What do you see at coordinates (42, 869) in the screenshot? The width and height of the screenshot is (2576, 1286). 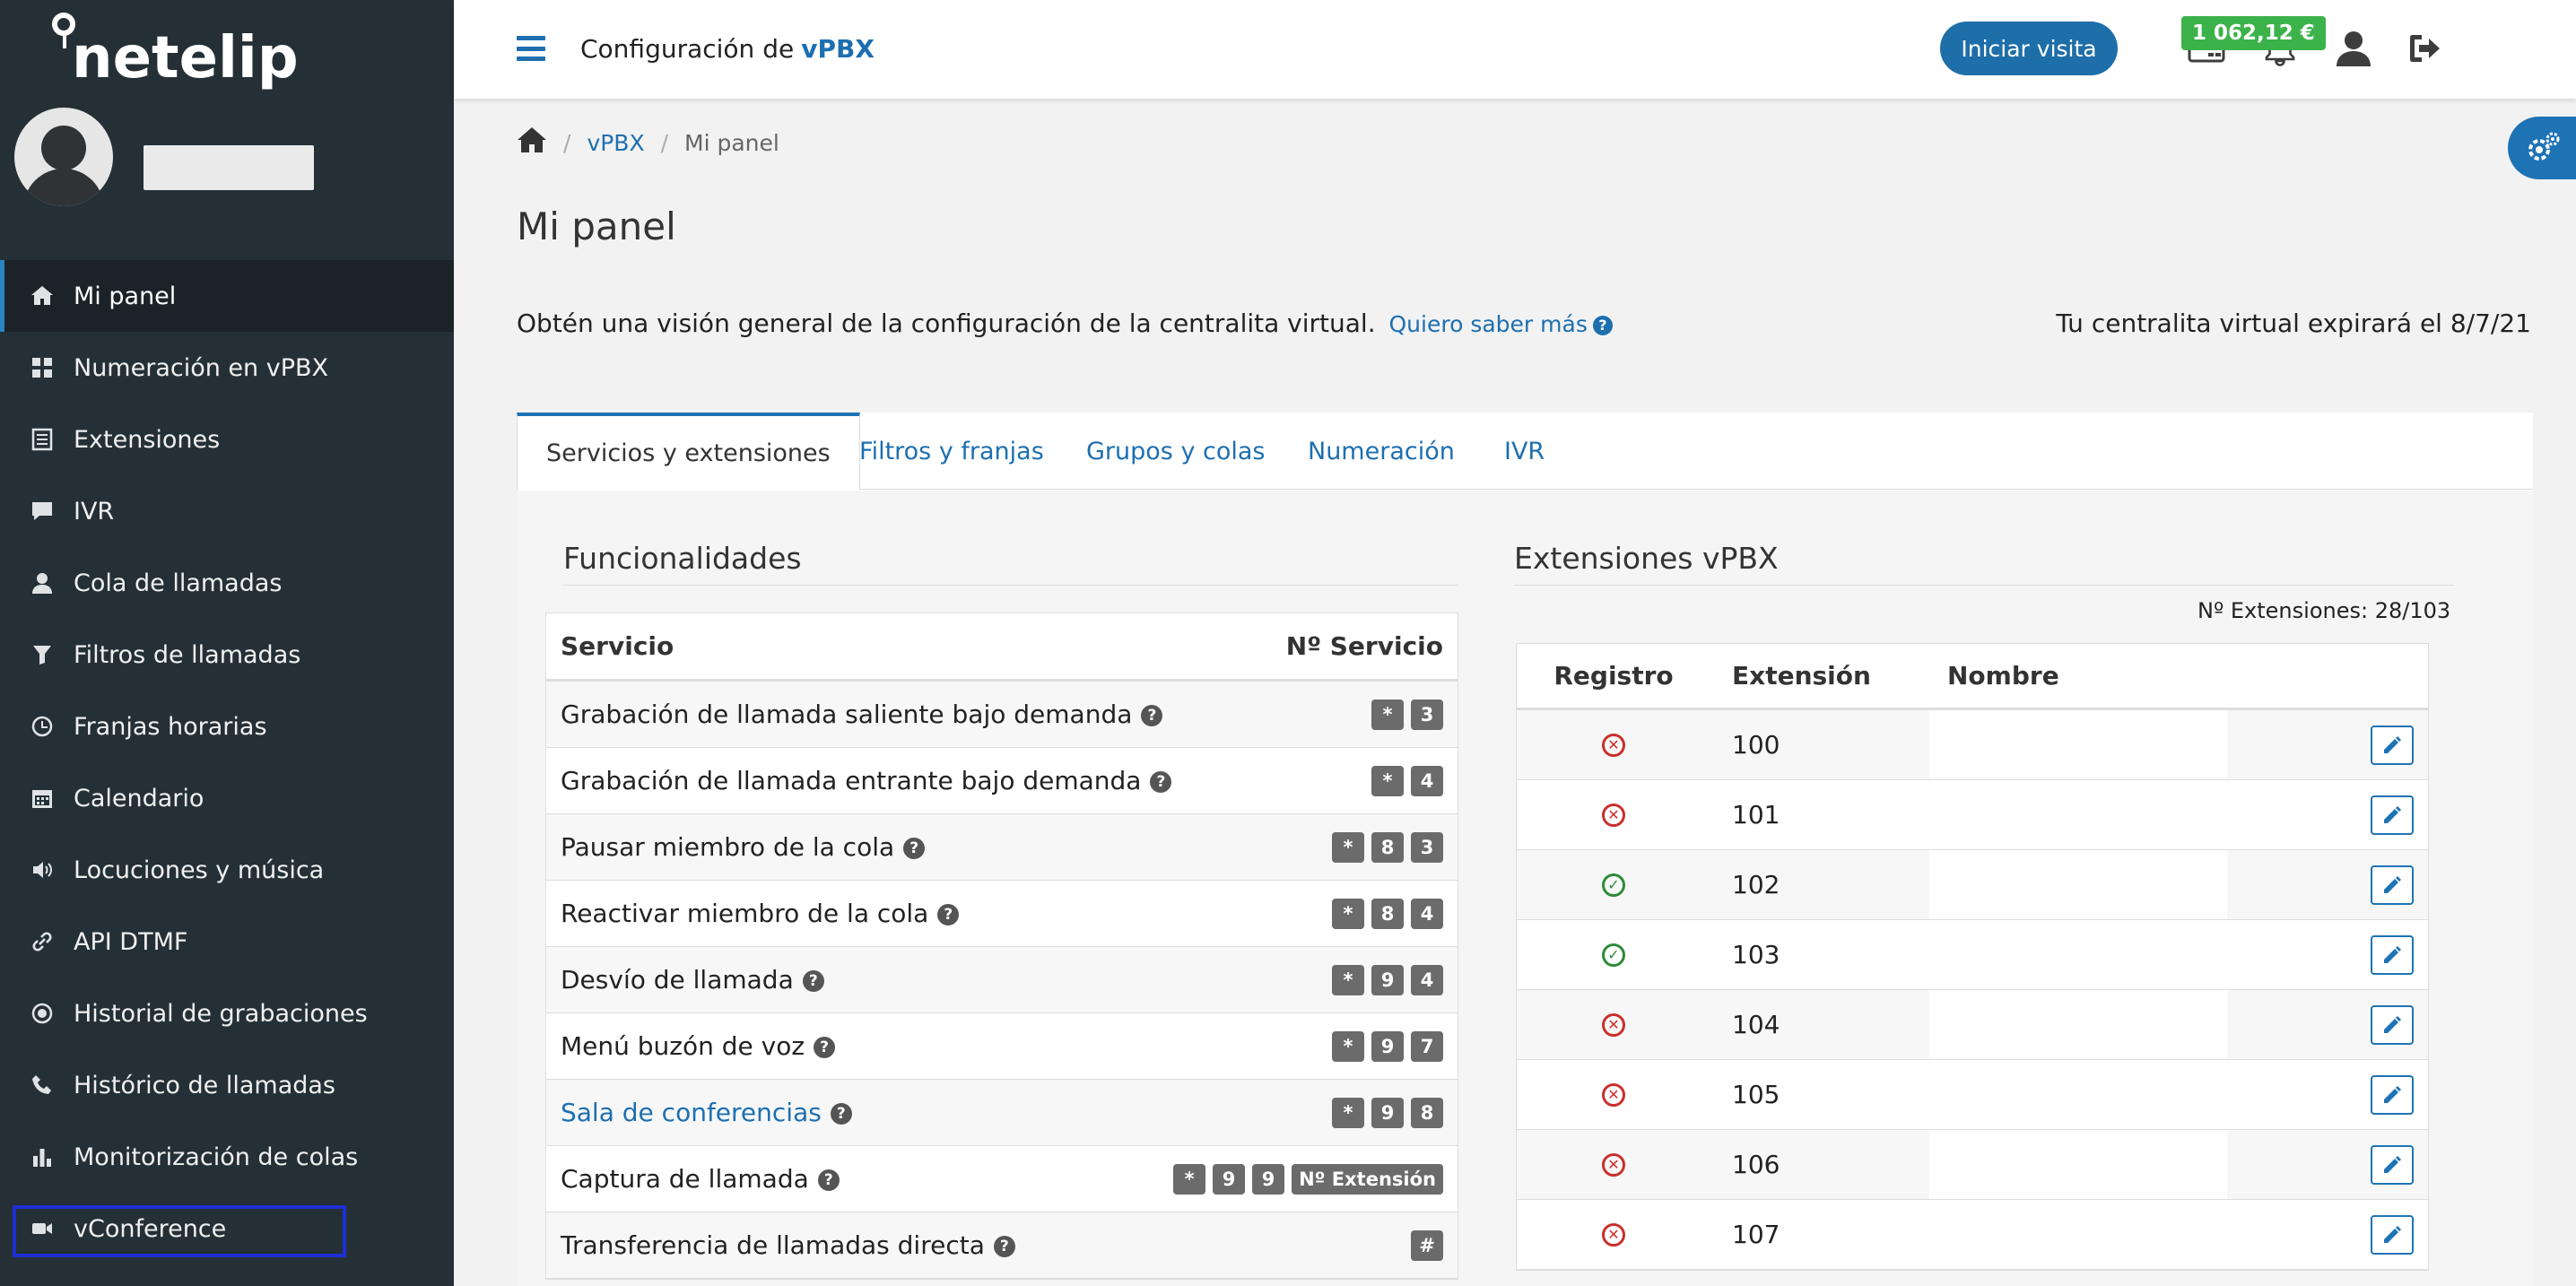 I see `speaker-icon` at bounding box center [42, 869].